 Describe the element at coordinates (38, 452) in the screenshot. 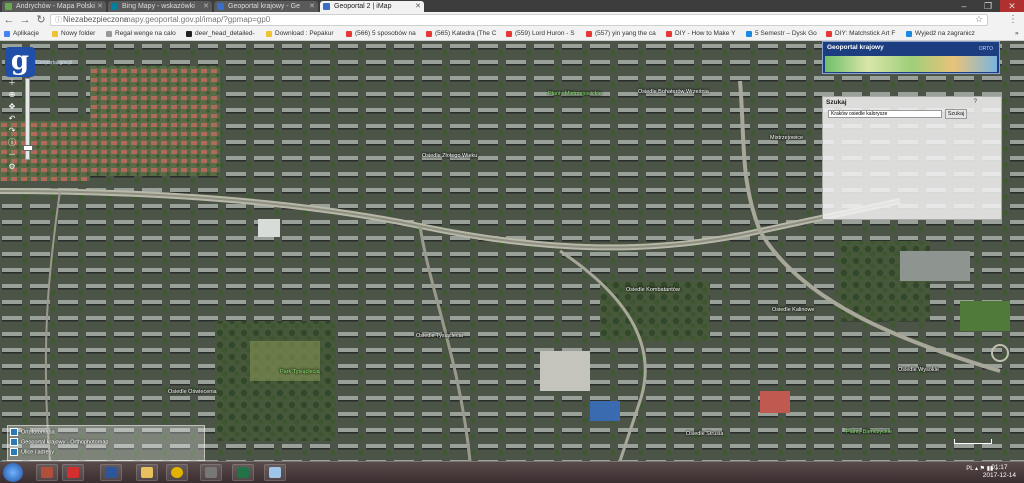

I see `layer-label: Ulice i adresy` at that location.